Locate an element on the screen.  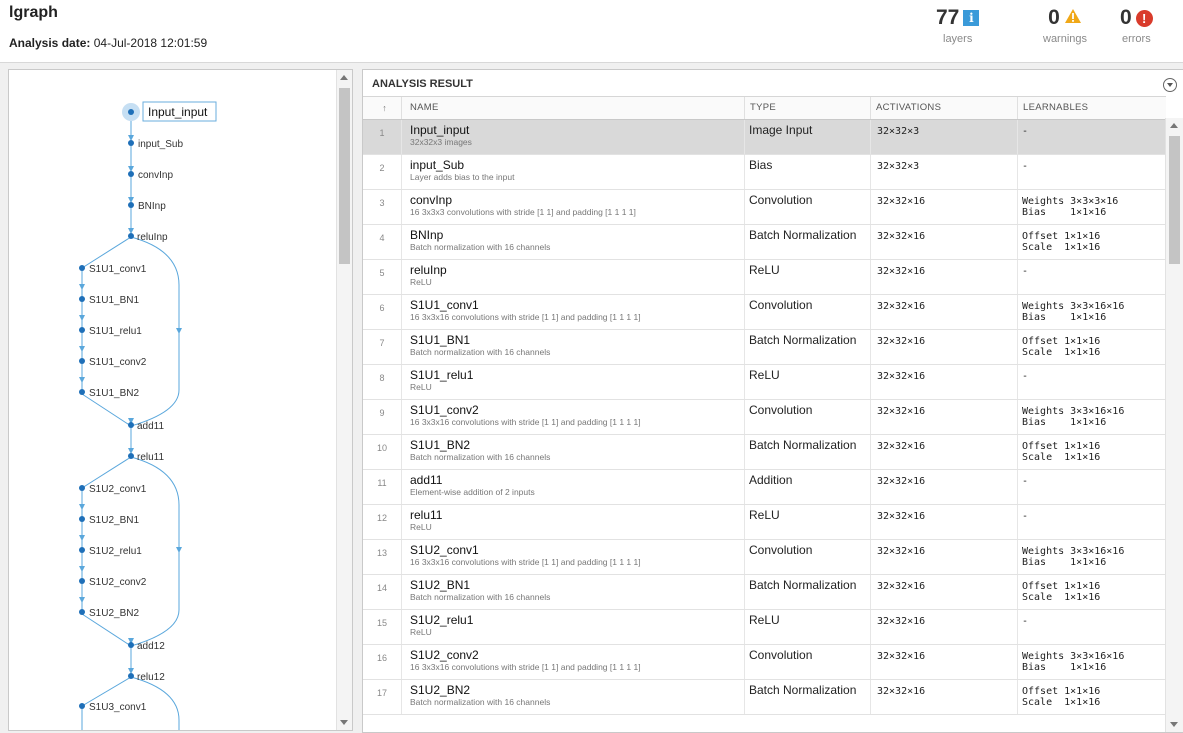
layer-name: S1U1_BN2 is located at coordinates (440, 445).